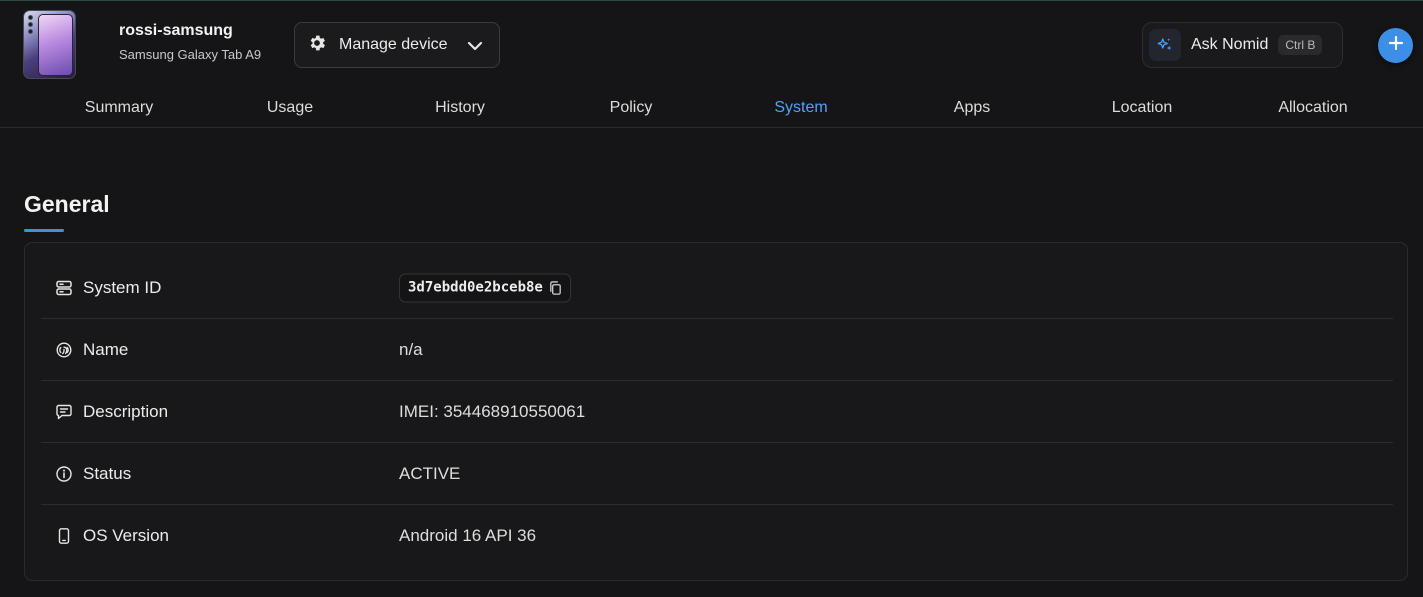 The width and height of the screenshot is (1423, 597). I want to click on tab-apps: Apps, so click(972, 108).